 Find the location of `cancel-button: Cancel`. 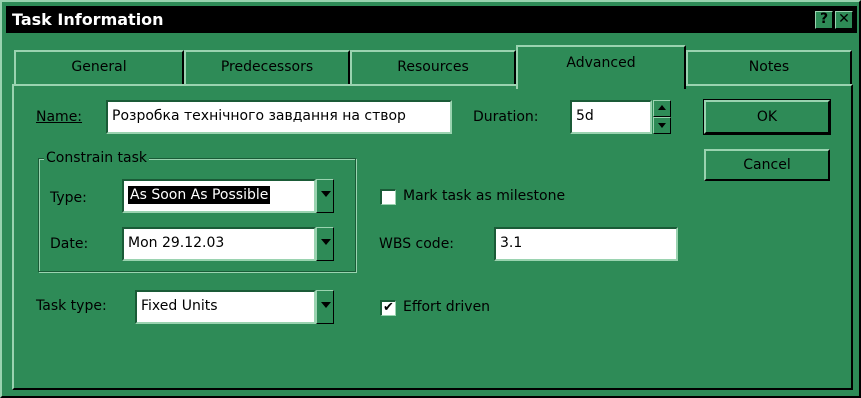

cancel-button: Cancel is located at coordinates (767, 165).